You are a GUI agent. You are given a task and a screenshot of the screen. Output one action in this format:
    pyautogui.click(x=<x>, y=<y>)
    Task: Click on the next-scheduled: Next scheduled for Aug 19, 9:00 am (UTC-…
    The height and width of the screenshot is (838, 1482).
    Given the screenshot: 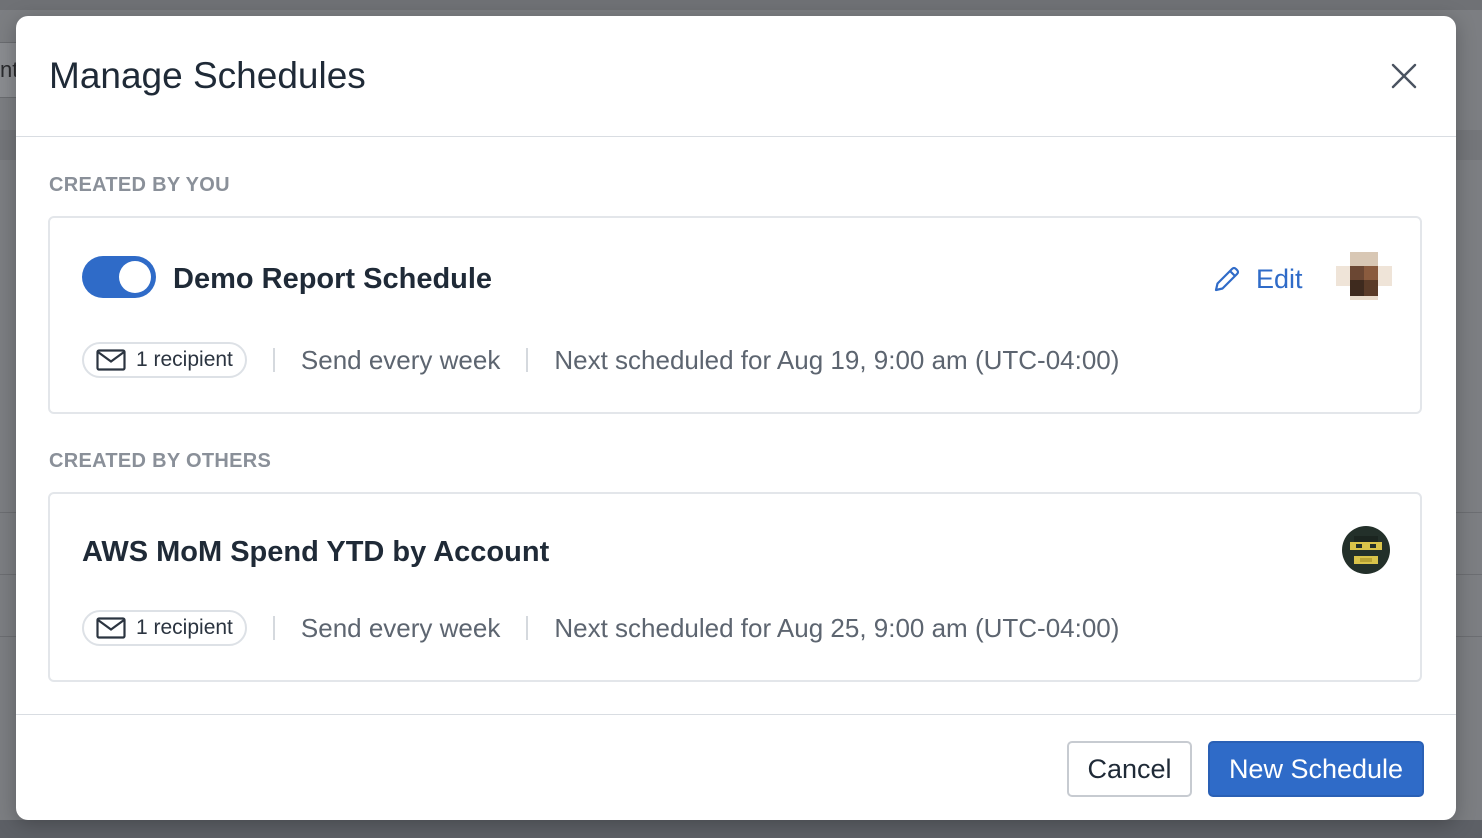 What is the action you would take?
    pyautogui.click(x=837, y=359)
    